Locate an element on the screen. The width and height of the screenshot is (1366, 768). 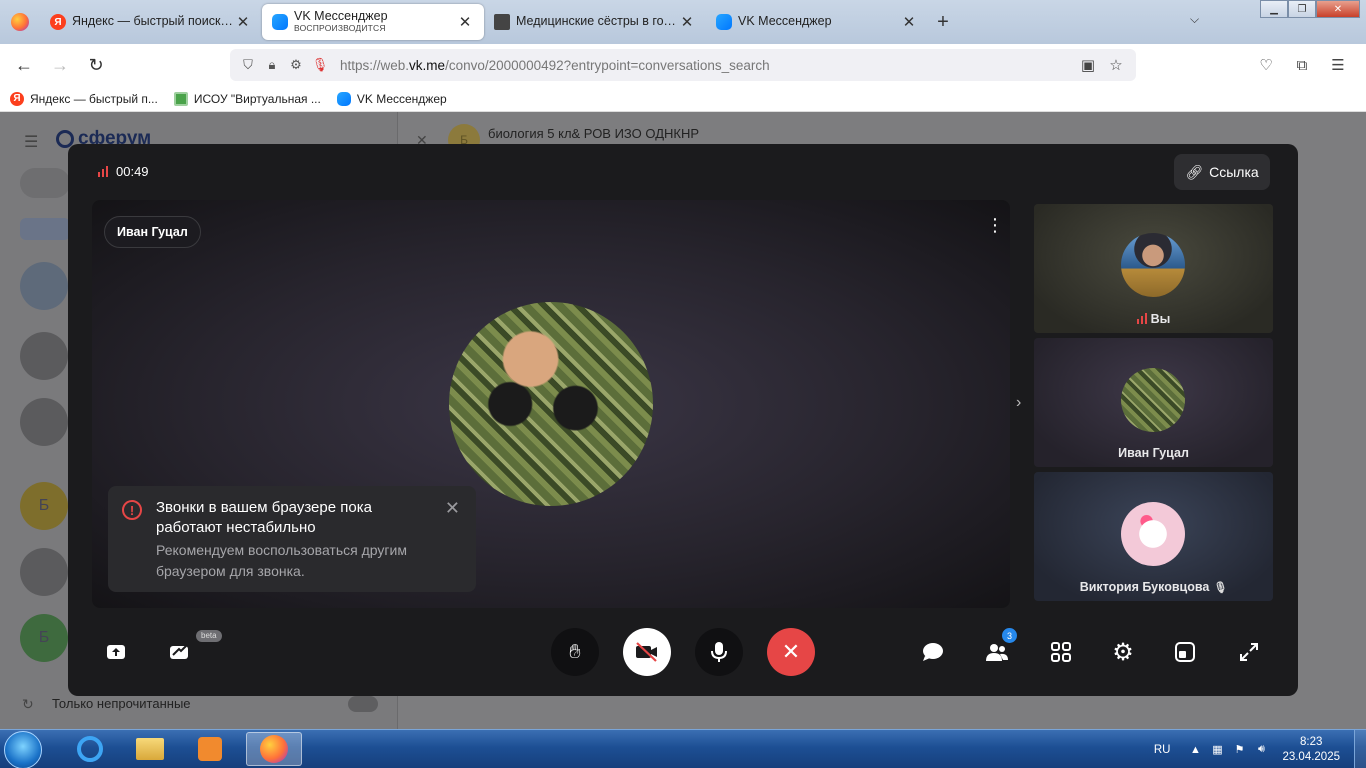
start-button is located at coordinates (23, 749).